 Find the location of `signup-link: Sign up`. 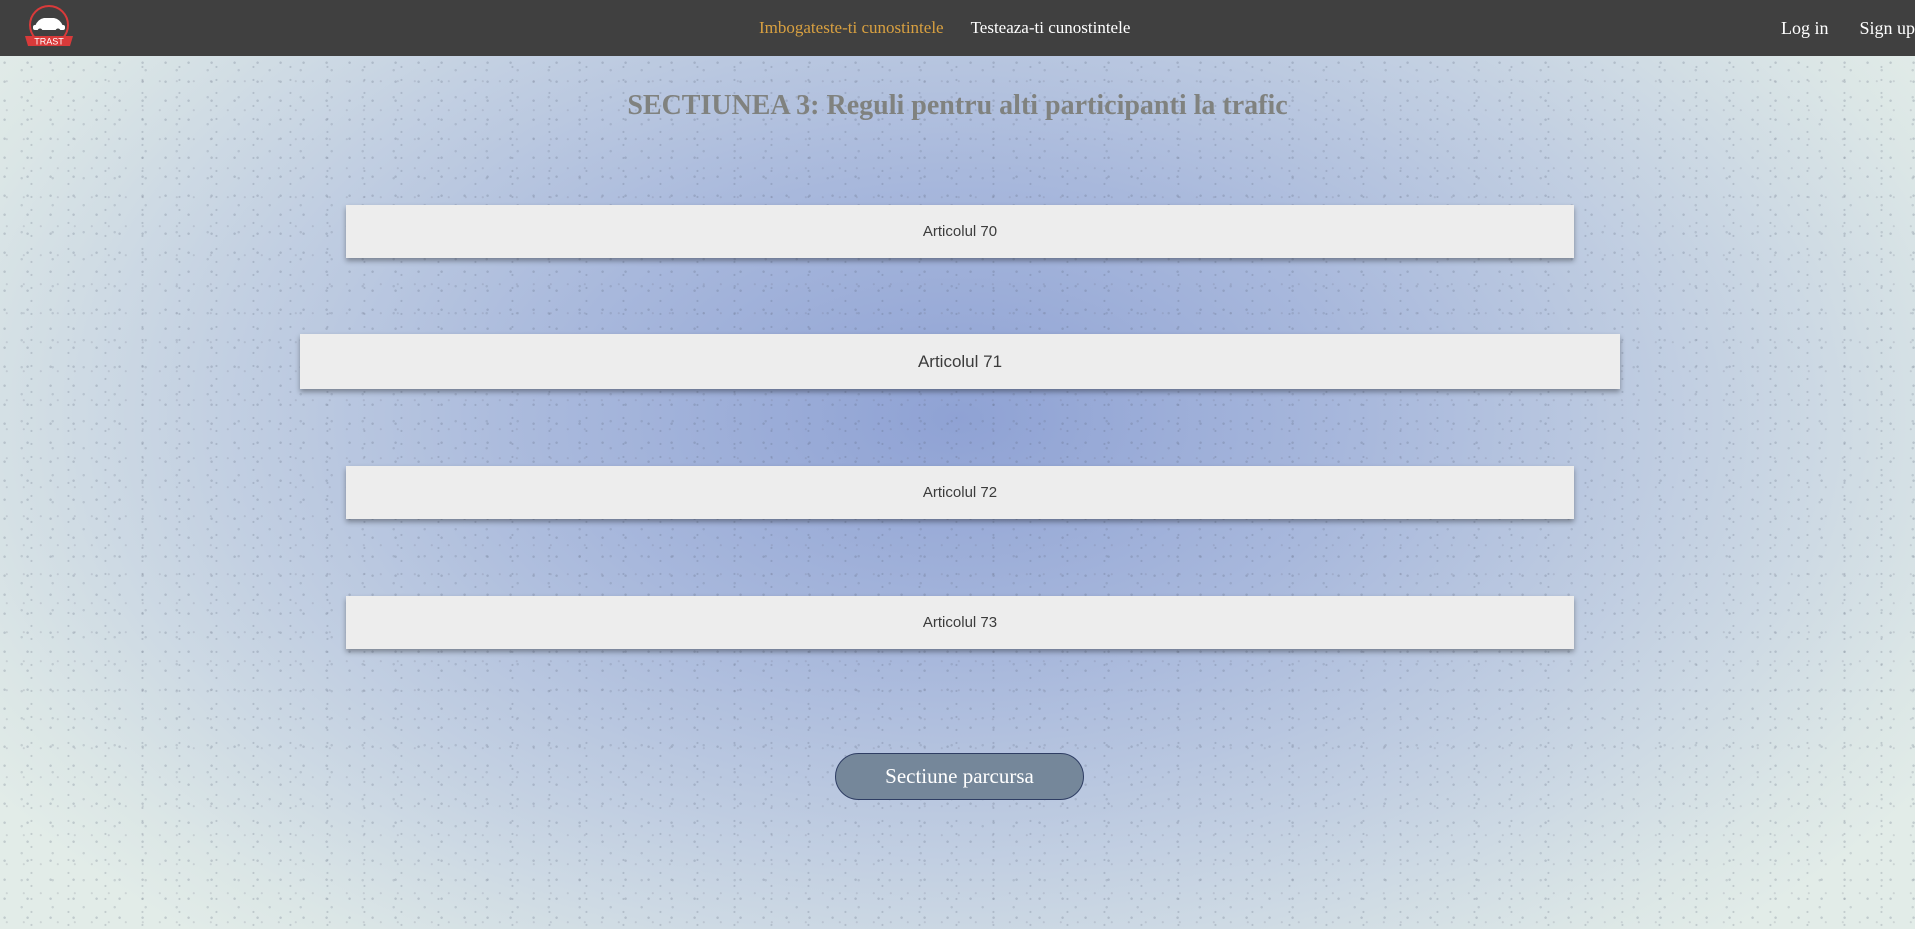

signup-link: Sign up is located at coordinates (1887, 28).